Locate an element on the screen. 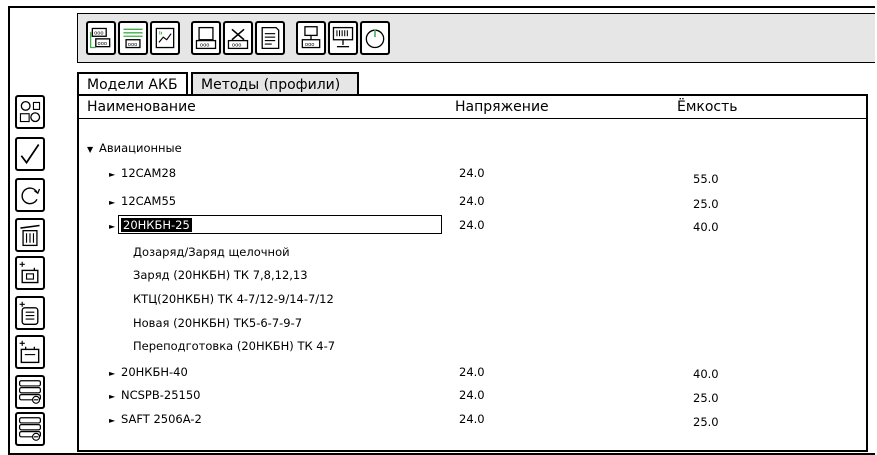 The height and width of the screenshot is (455, 877). terminal-icon is located at coordinates (343, 38).